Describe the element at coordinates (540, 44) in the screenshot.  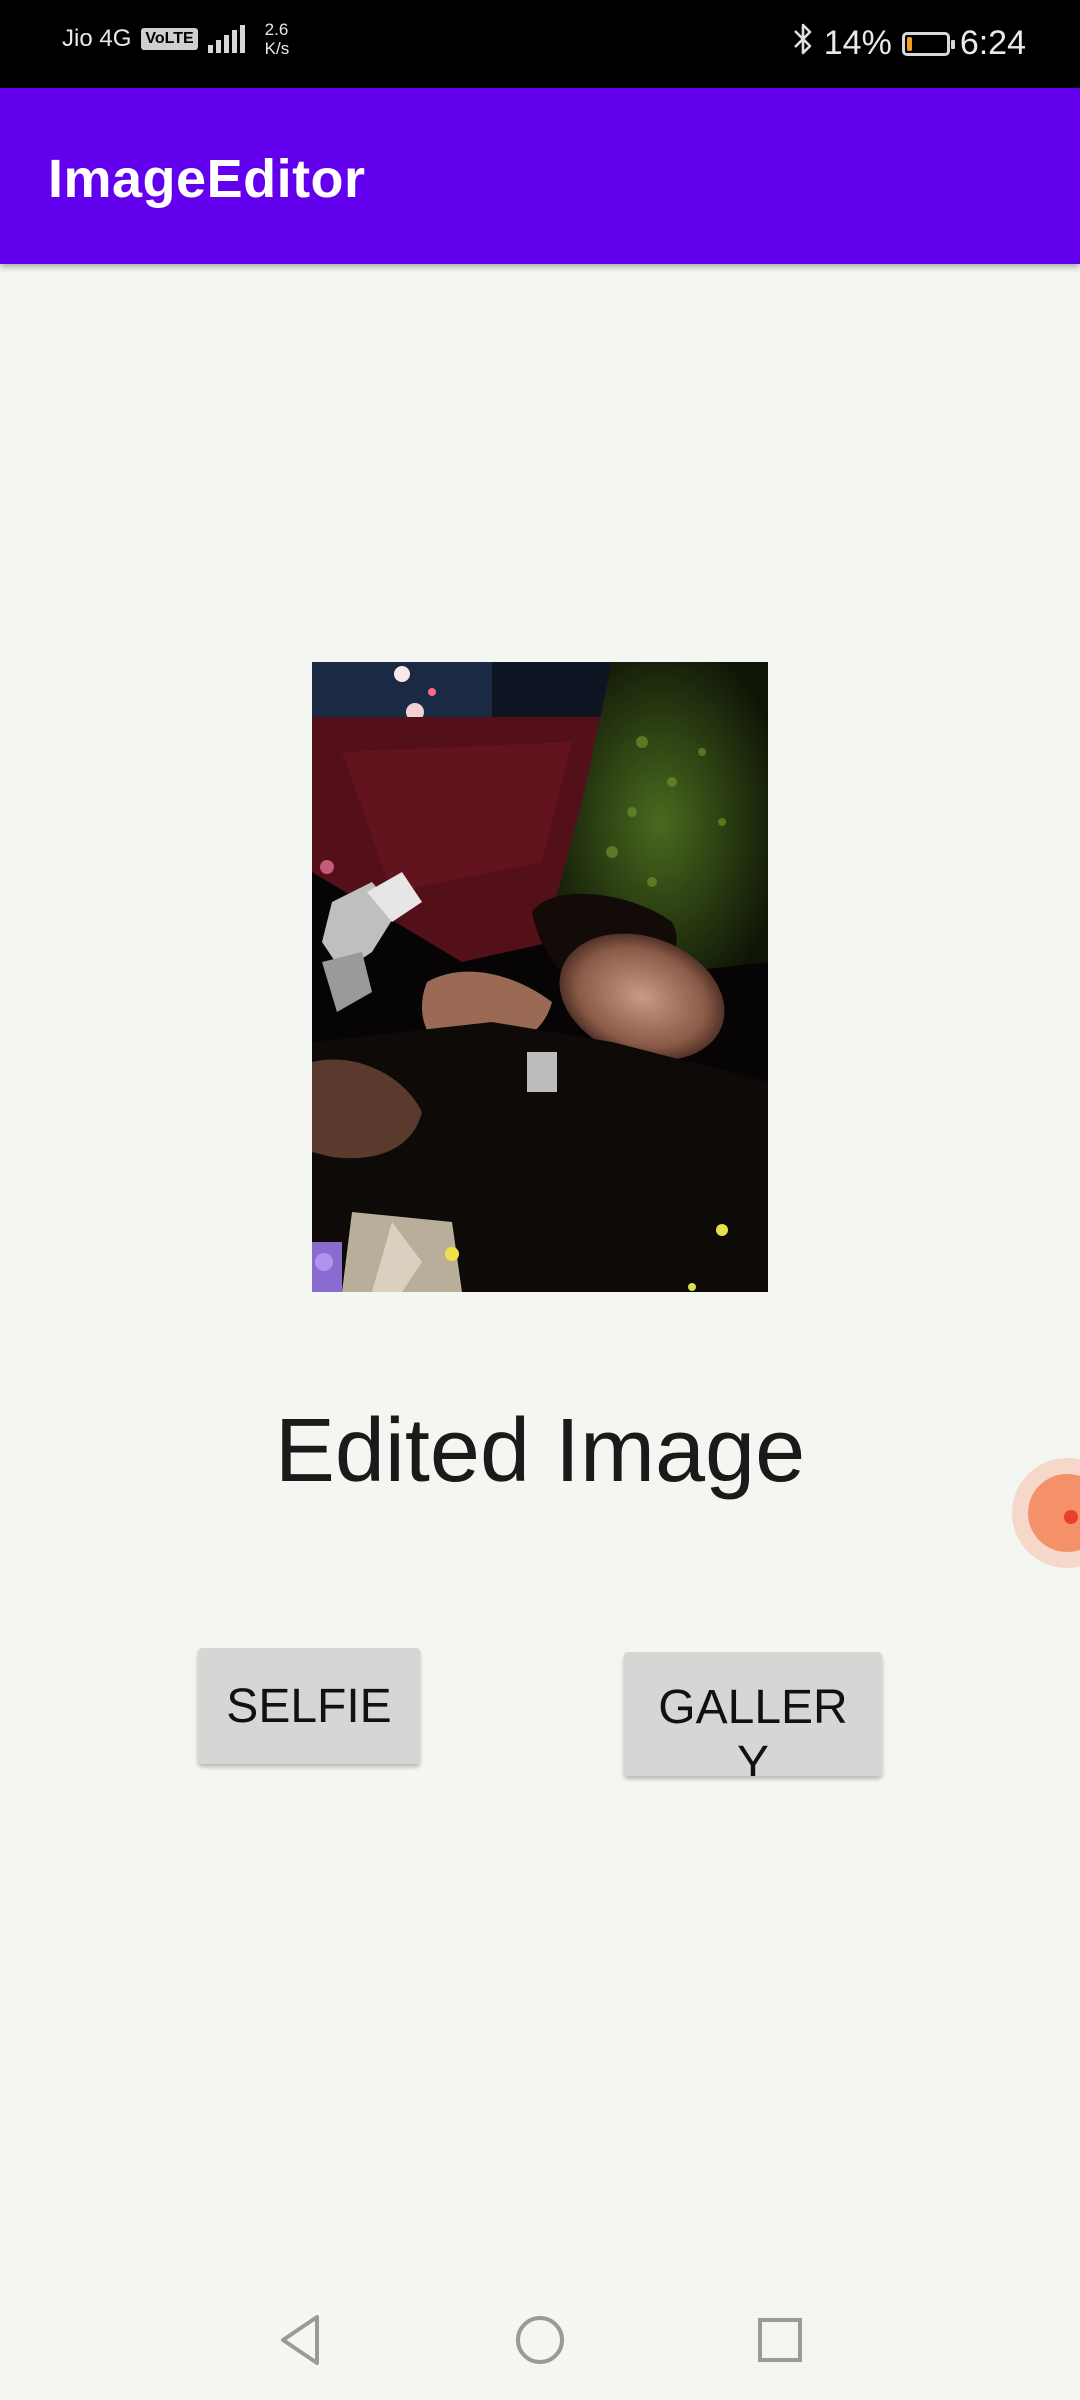
I see `status-bar: Jio 4G VoLTE 2.6 K/s 14% 6:24` at that location.